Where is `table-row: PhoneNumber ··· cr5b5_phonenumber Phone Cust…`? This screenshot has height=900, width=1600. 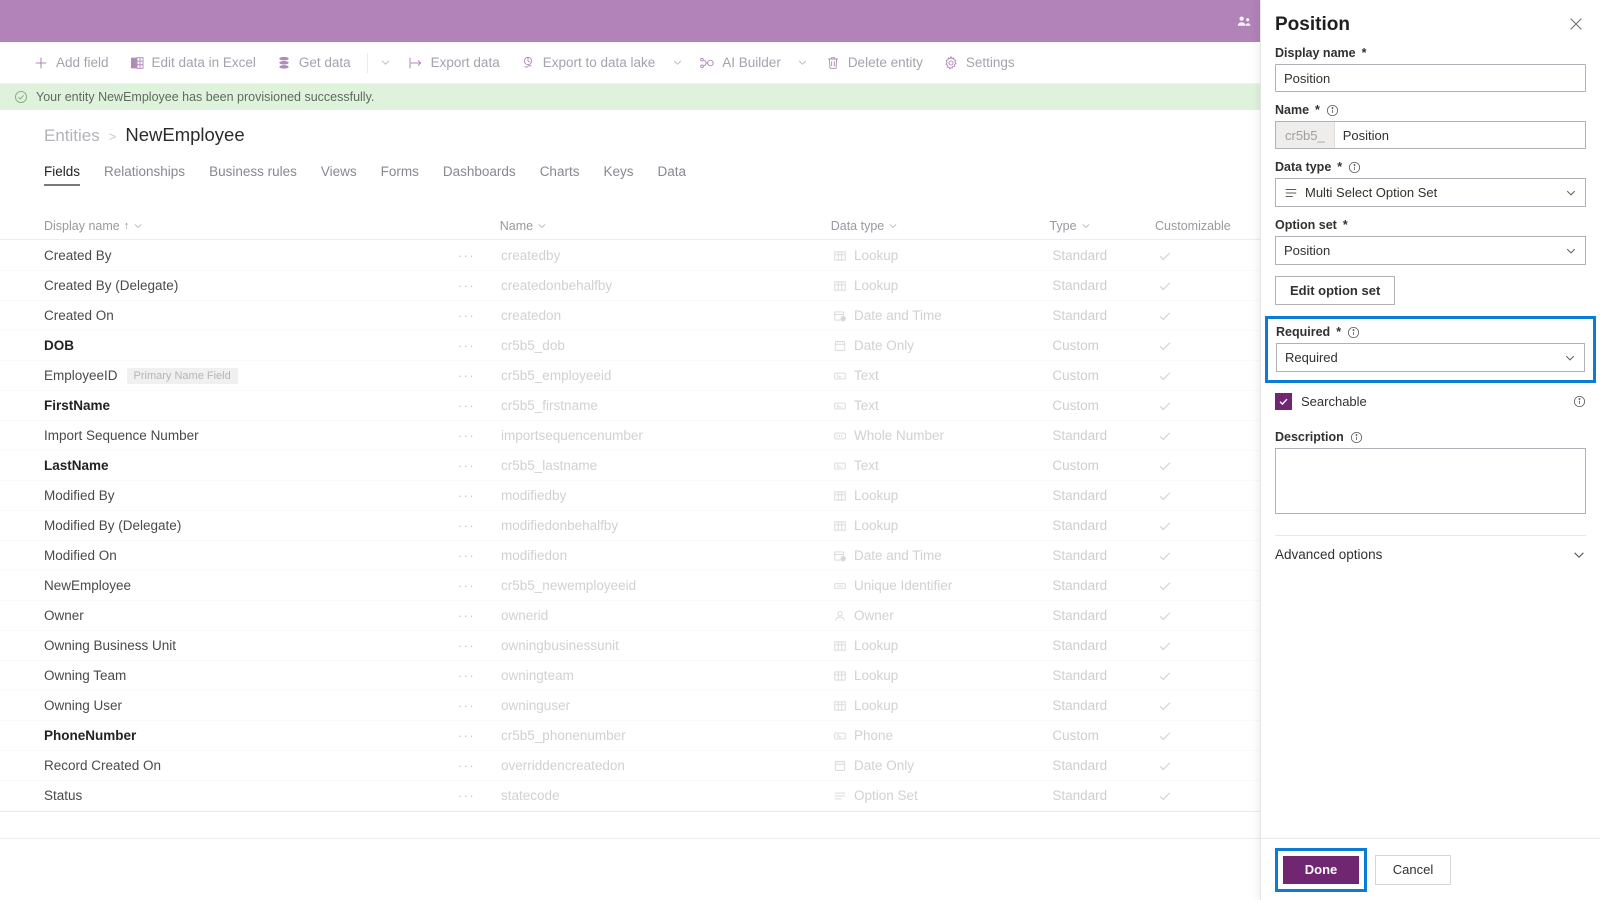 table-row: PhoneNumber ··· cr5b5_phonenumber Phone Cust… is located at coordinates (630, 736).